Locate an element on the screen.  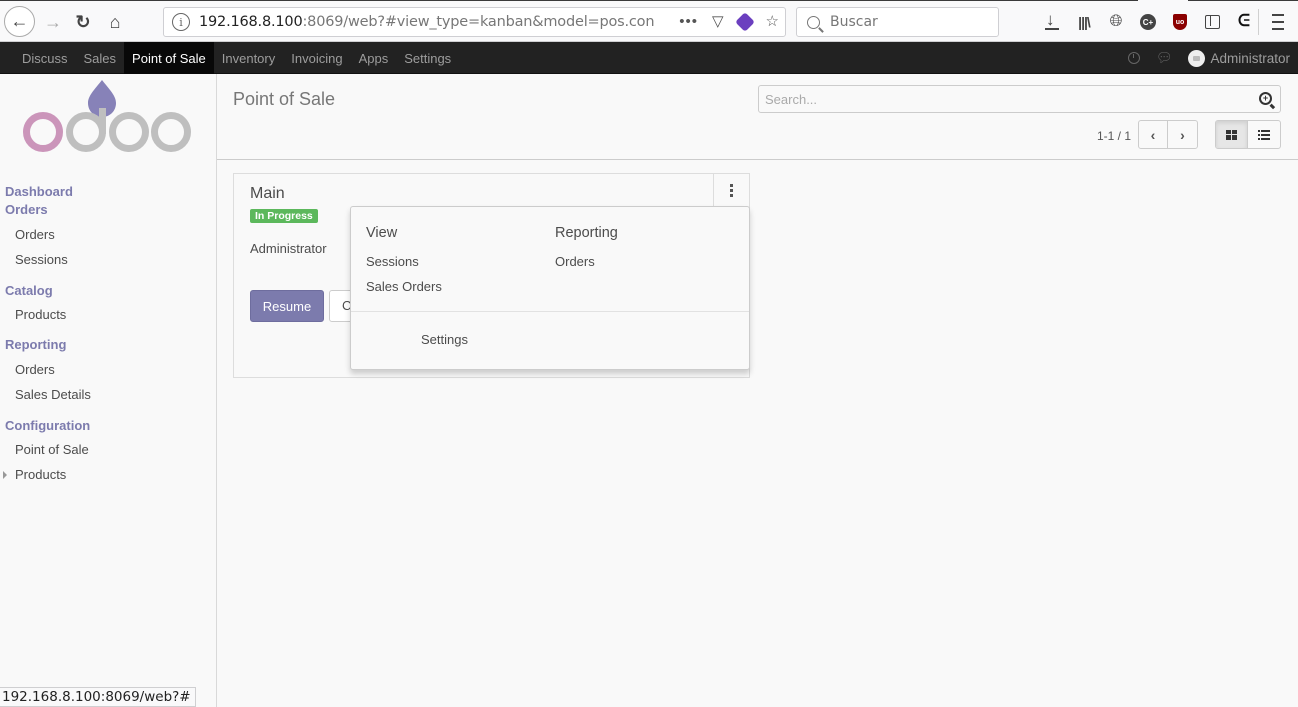
pocket-icon: ▽ is located at coordinates (718, 21).